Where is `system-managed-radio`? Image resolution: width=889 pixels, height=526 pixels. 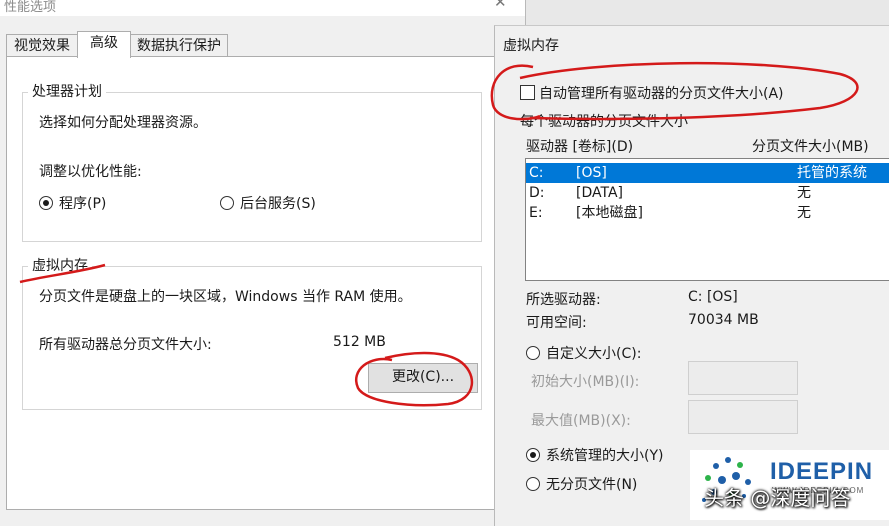 system-managed-radio is located at coordinates (533, 455).